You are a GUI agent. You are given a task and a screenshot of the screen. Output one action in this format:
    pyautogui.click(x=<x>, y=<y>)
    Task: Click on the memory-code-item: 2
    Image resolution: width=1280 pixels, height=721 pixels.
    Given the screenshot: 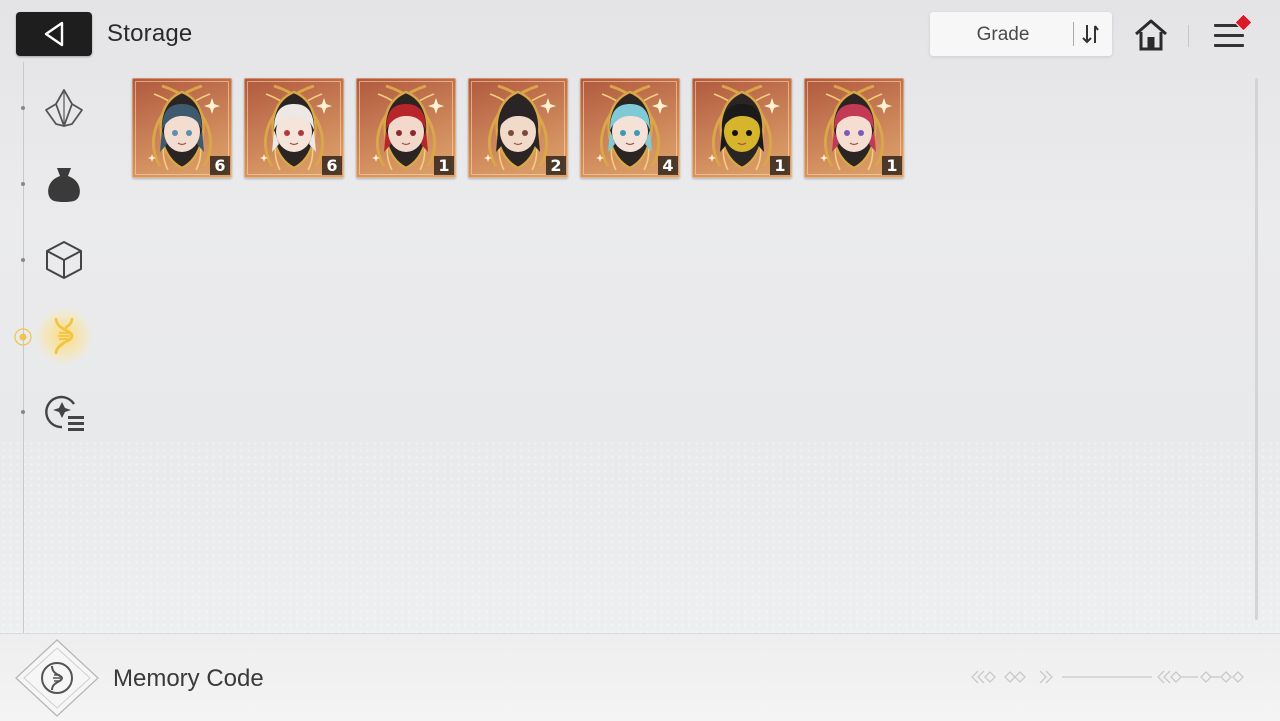 What is the action you would take?
    pyautogui.click(x=518, y=128)
    